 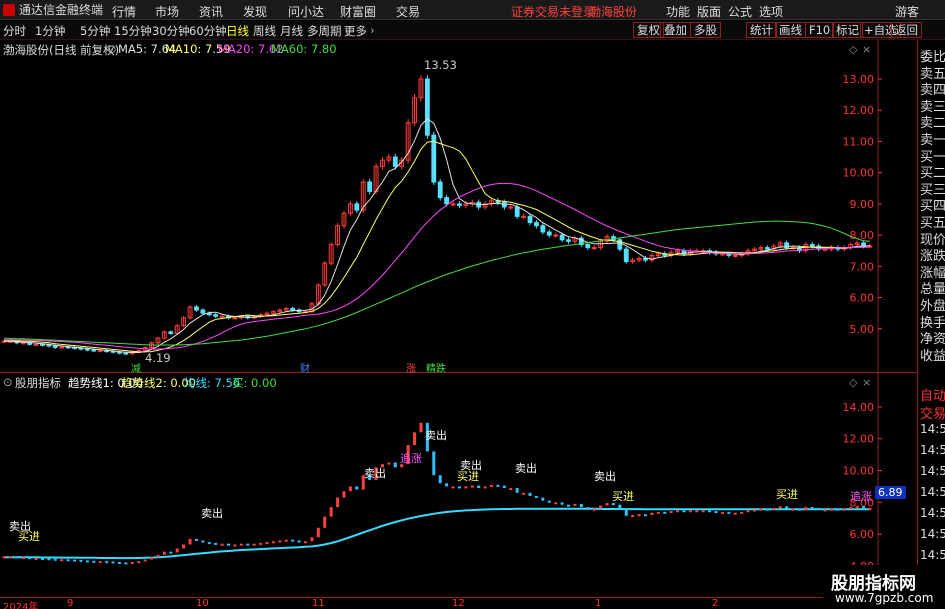 What do you see at coordinates (458, 603) in the screenshot?
I see `x-axis: 2024年 9 10 11 12 1 2` at bounding box center [458, 603].